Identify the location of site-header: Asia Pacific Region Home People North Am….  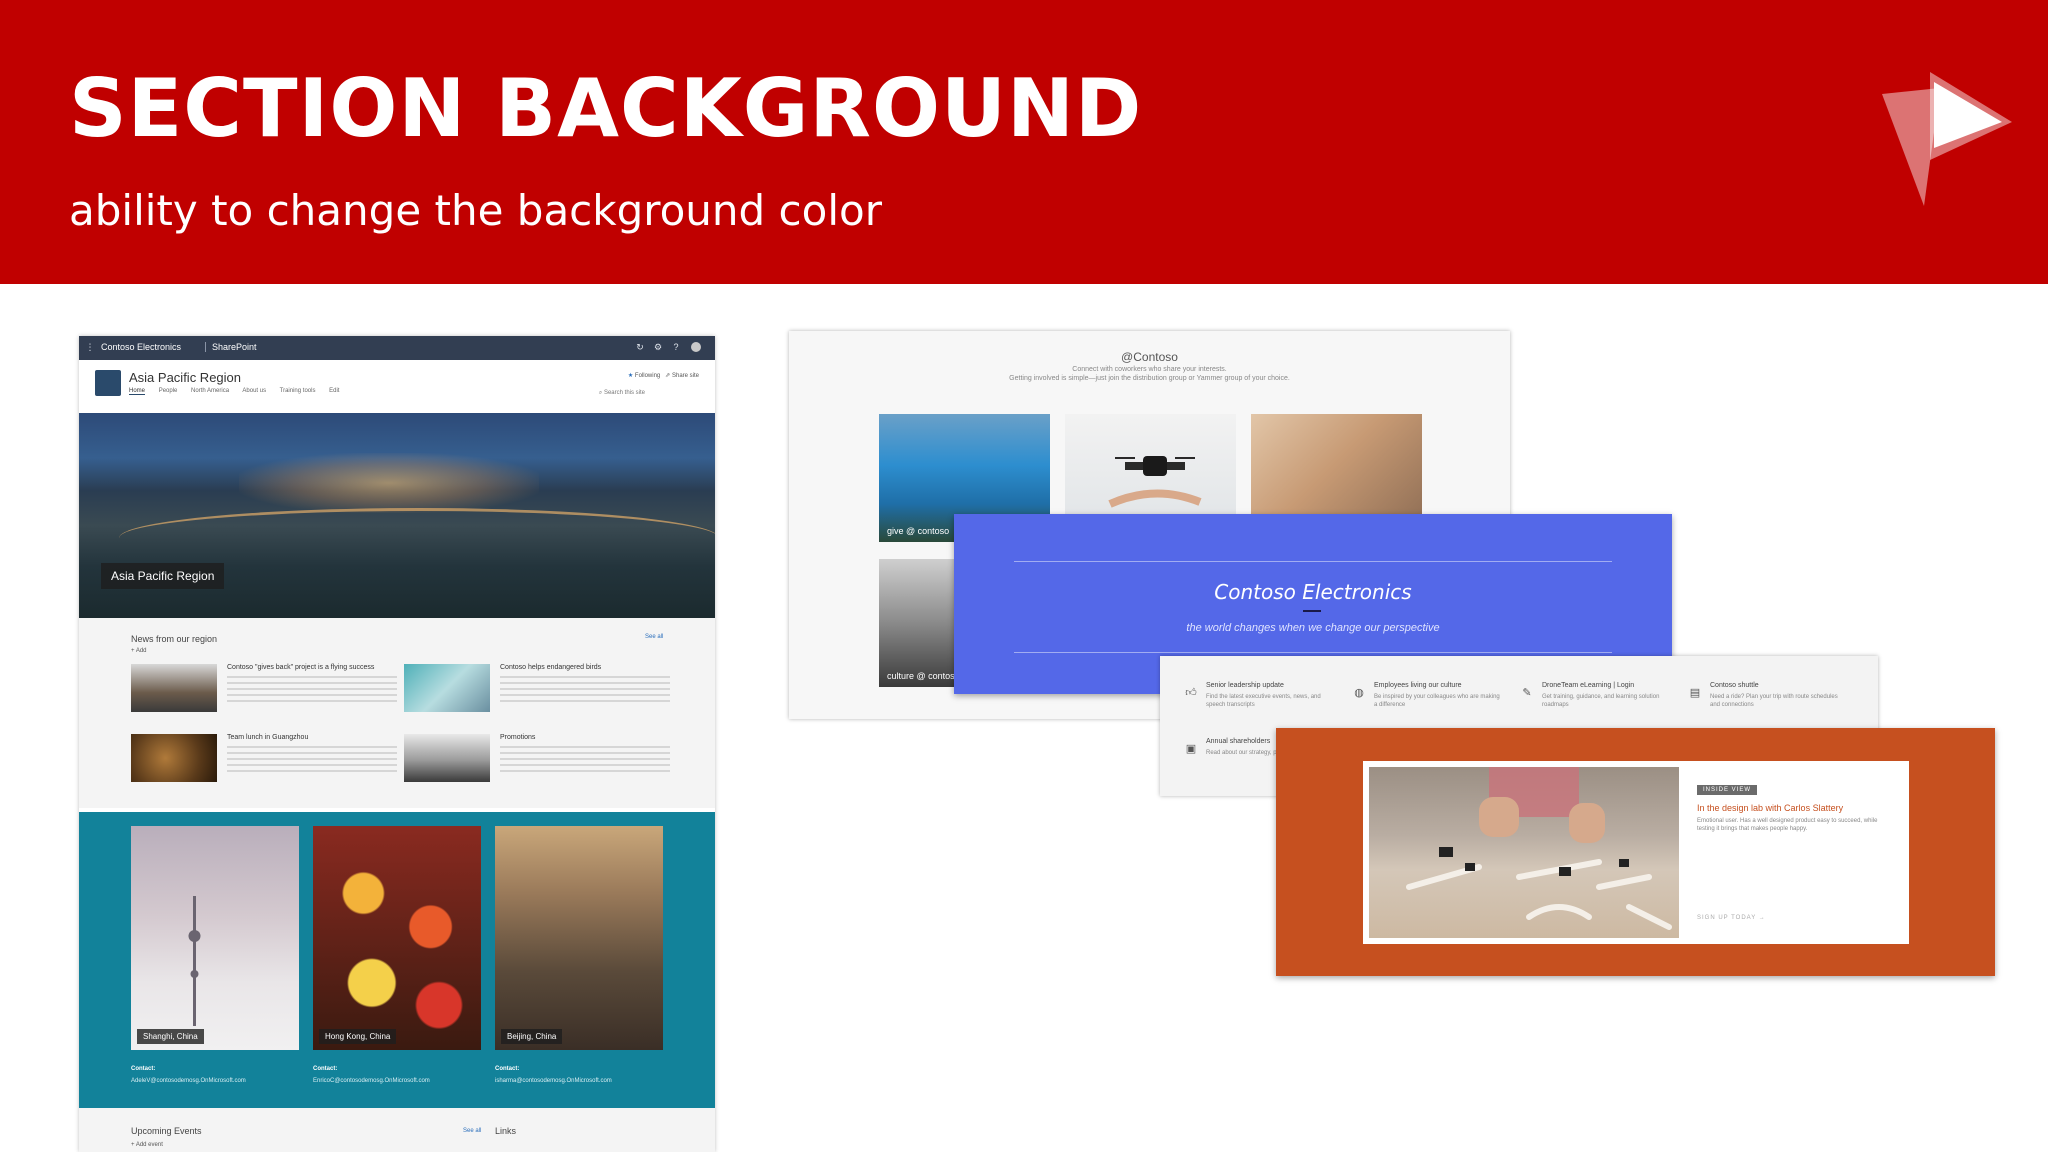
(397, 386).